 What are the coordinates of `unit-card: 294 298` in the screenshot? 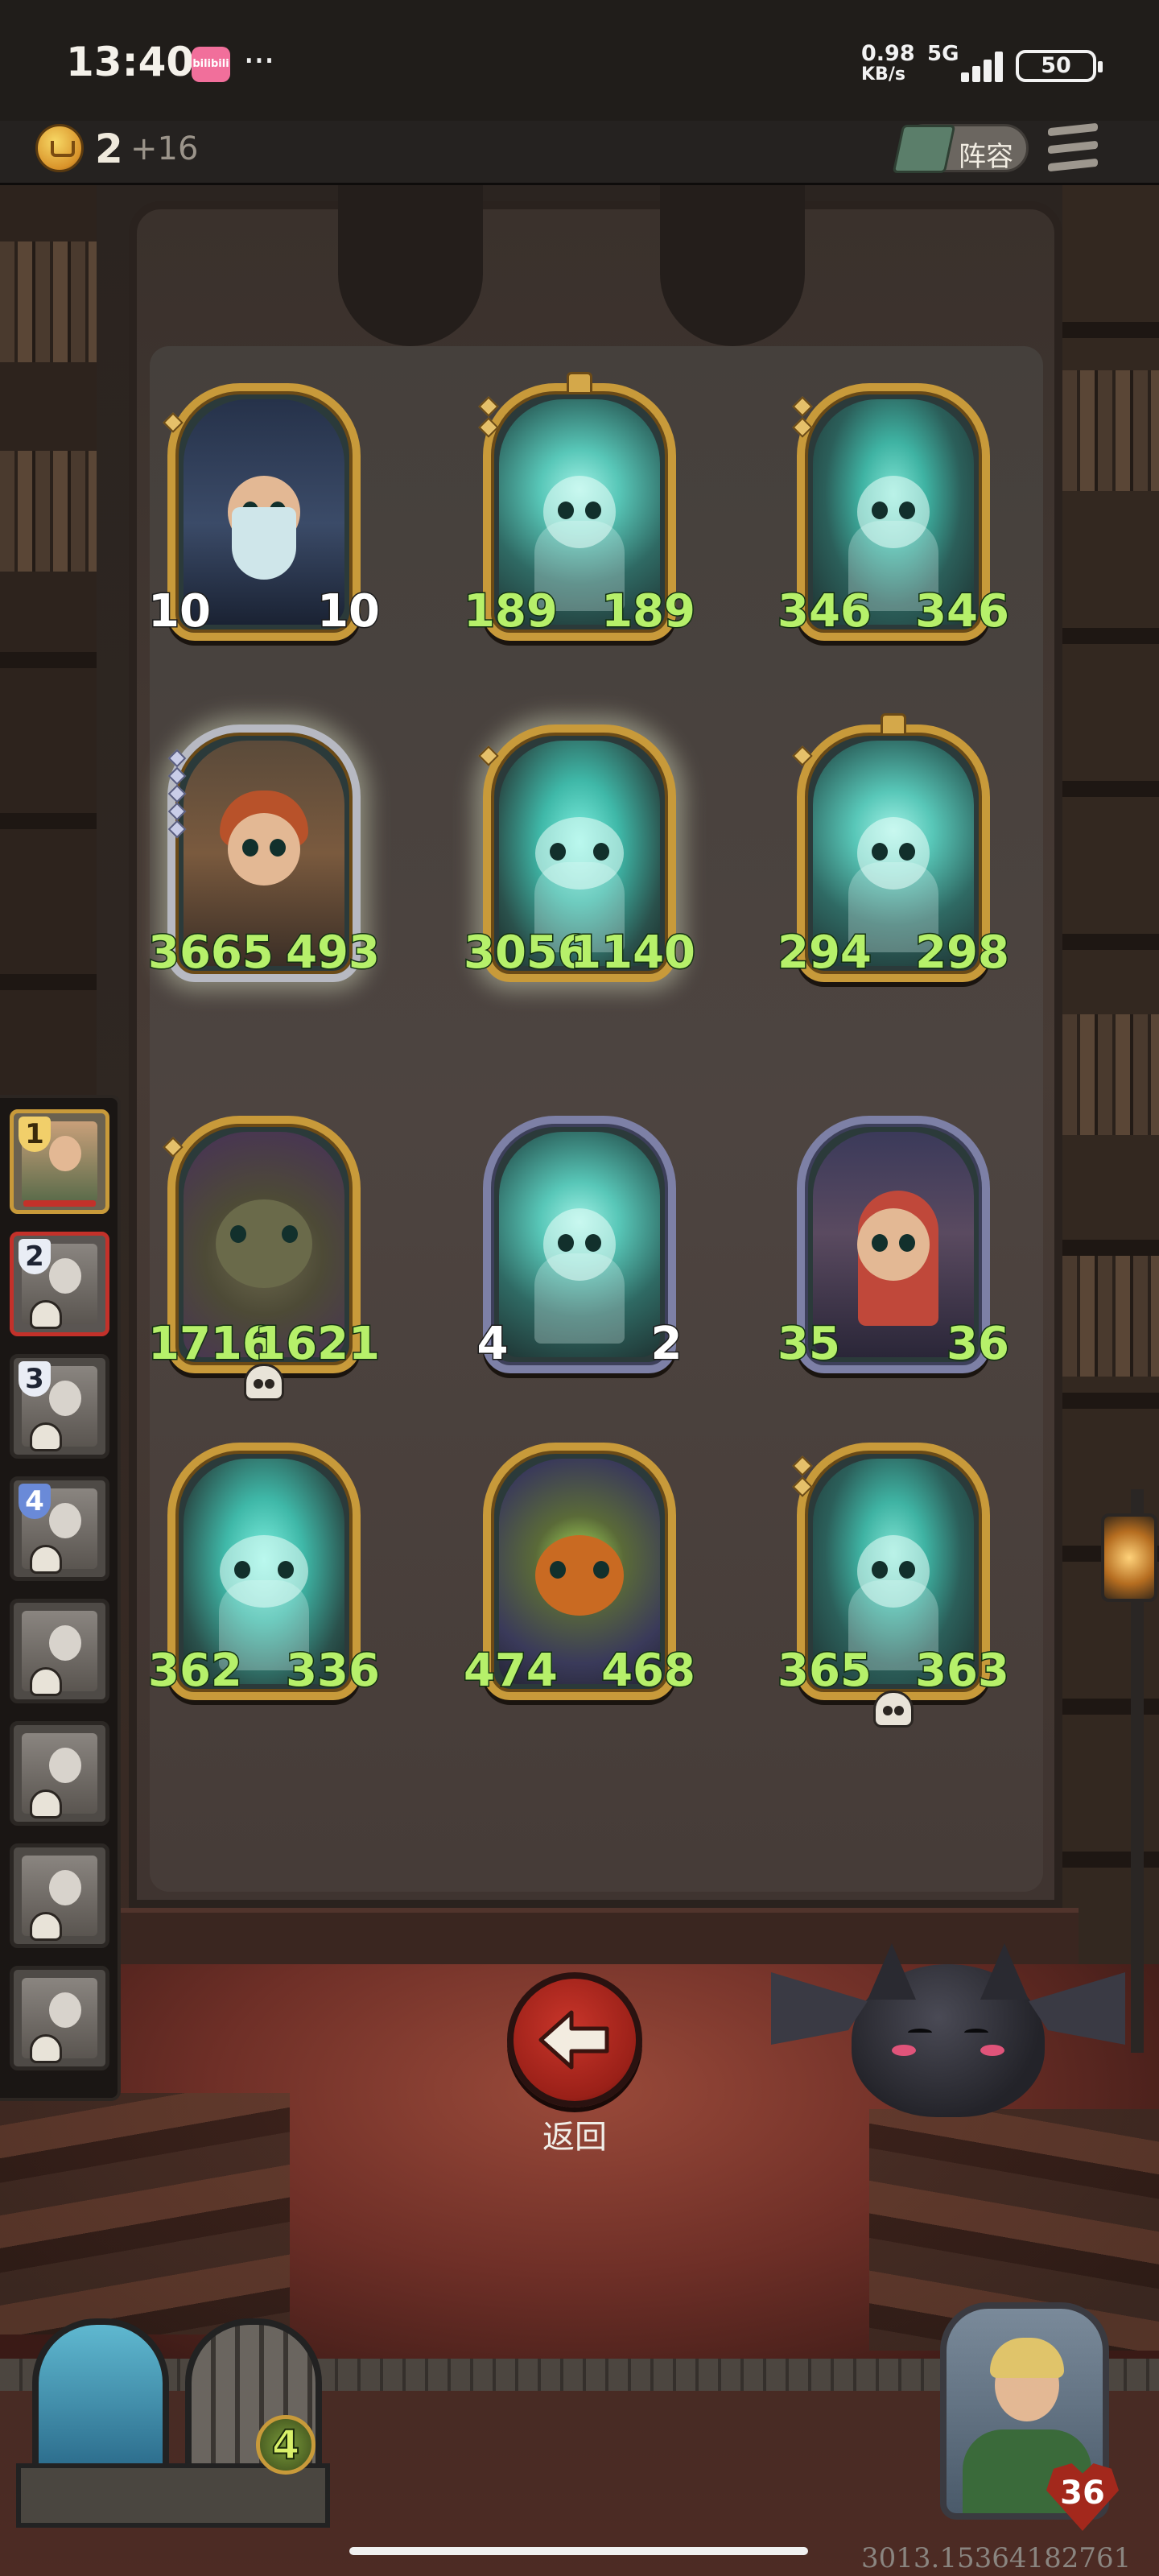 It's located at (893, 847).